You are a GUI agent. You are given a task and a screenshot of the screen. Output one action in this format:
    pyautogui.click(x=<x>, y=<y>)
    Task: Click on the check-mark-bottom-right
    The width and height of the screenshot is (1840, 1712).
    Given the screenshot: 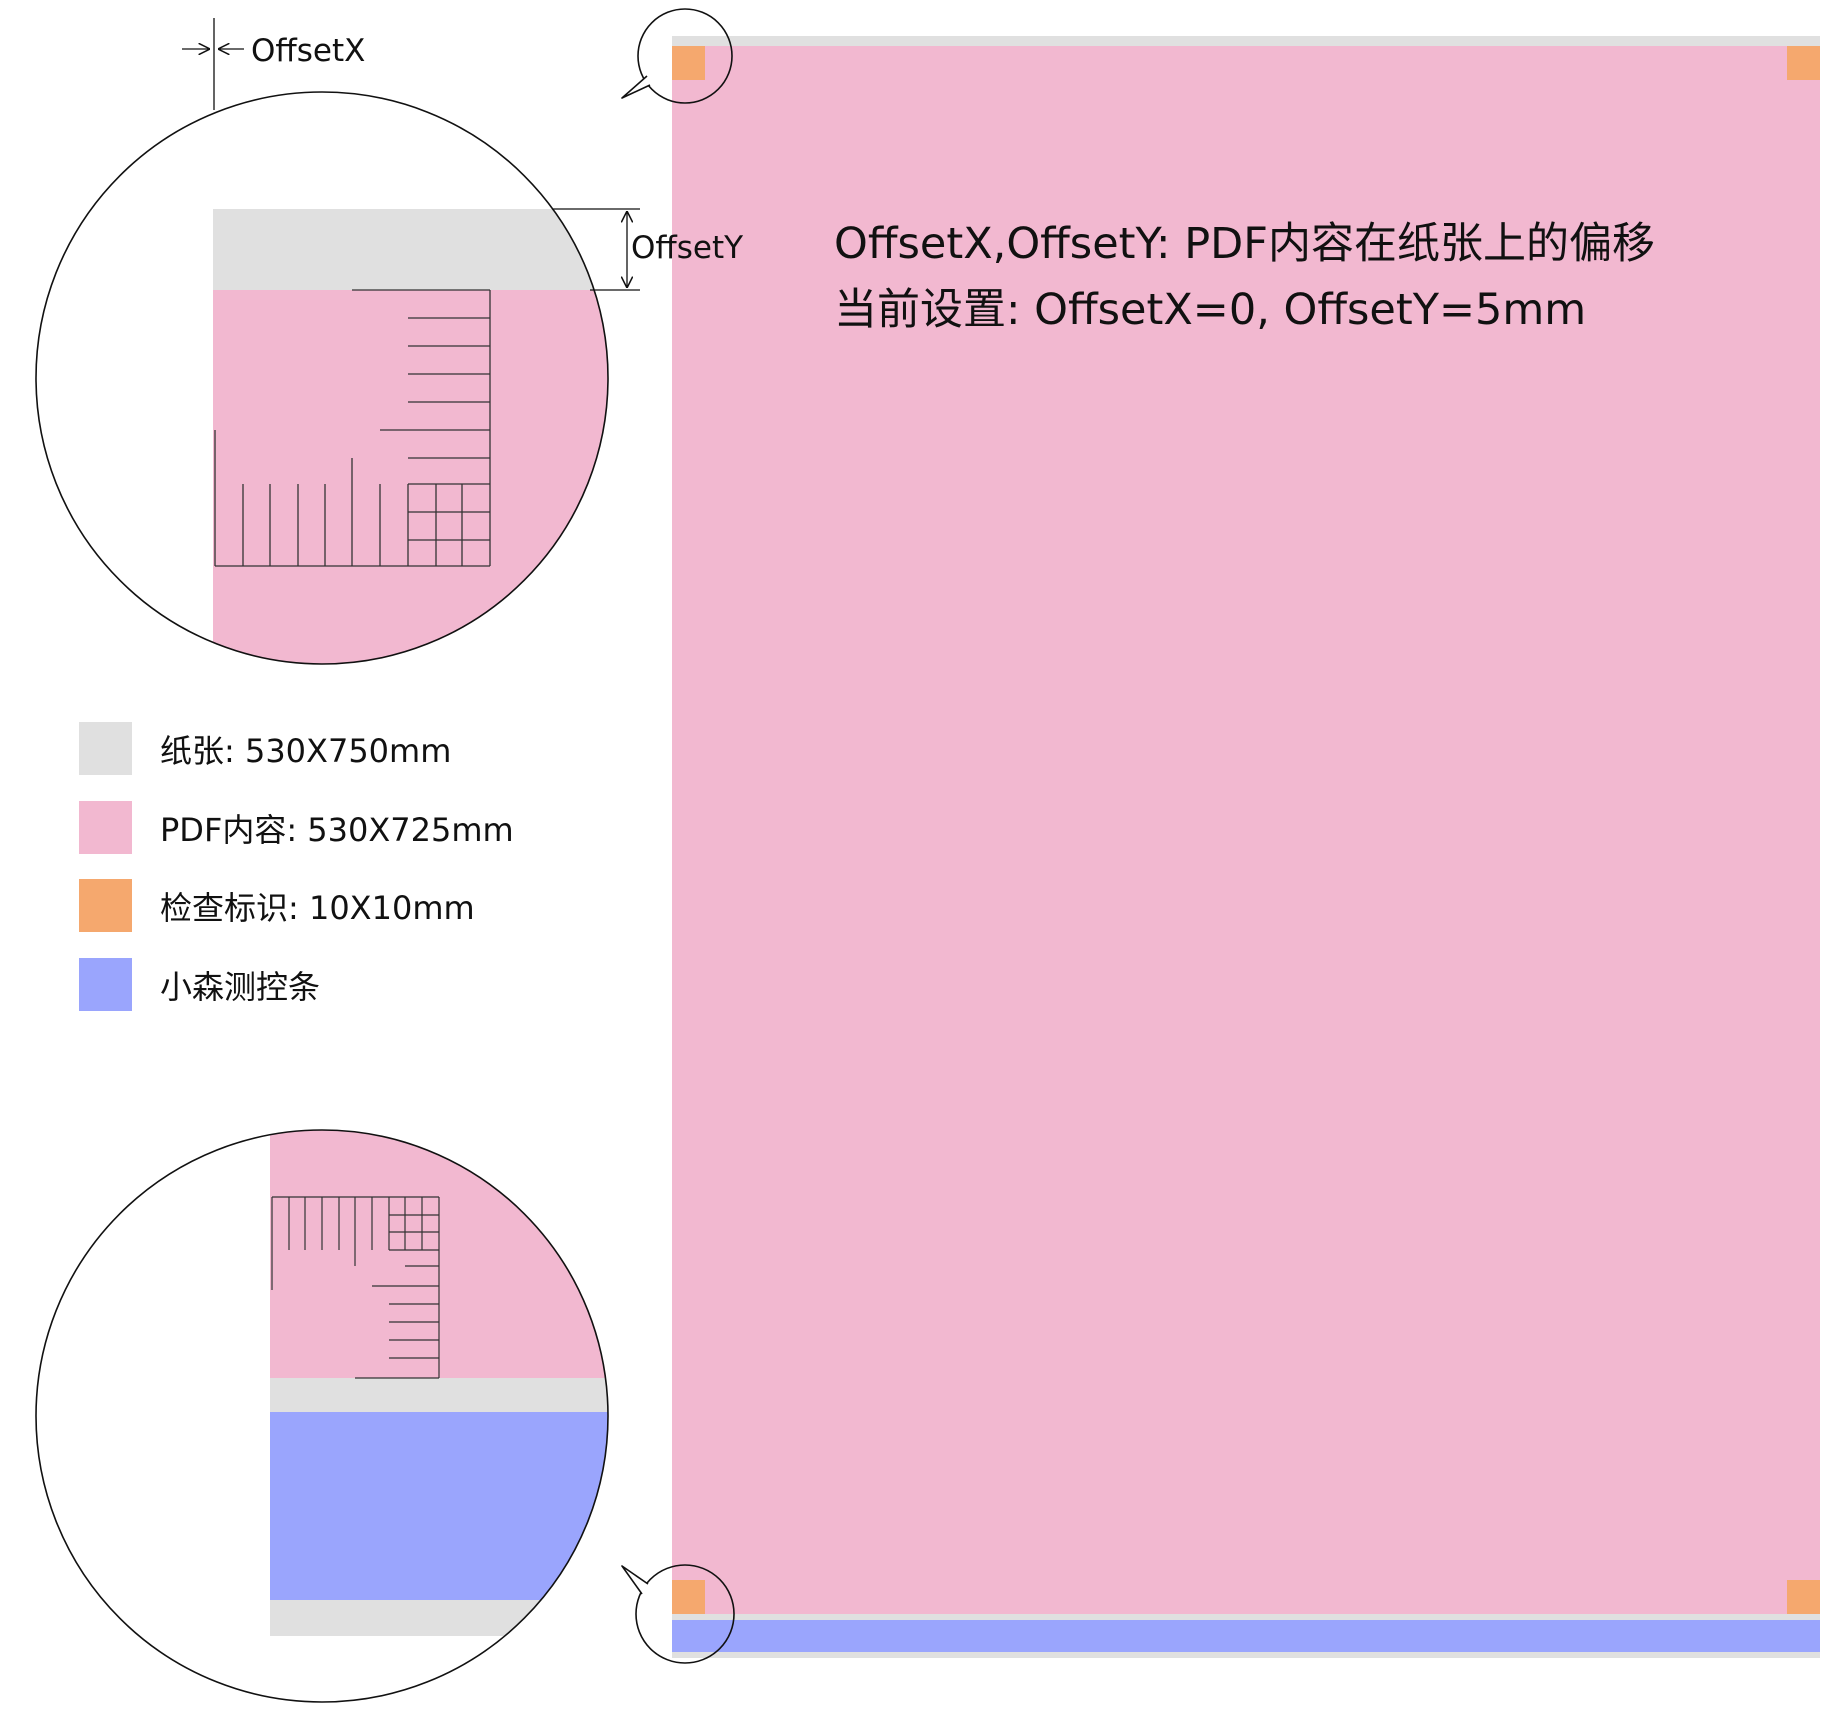 What is the action you would take?
    pyautogui.click(x=1803, y=1597)
    